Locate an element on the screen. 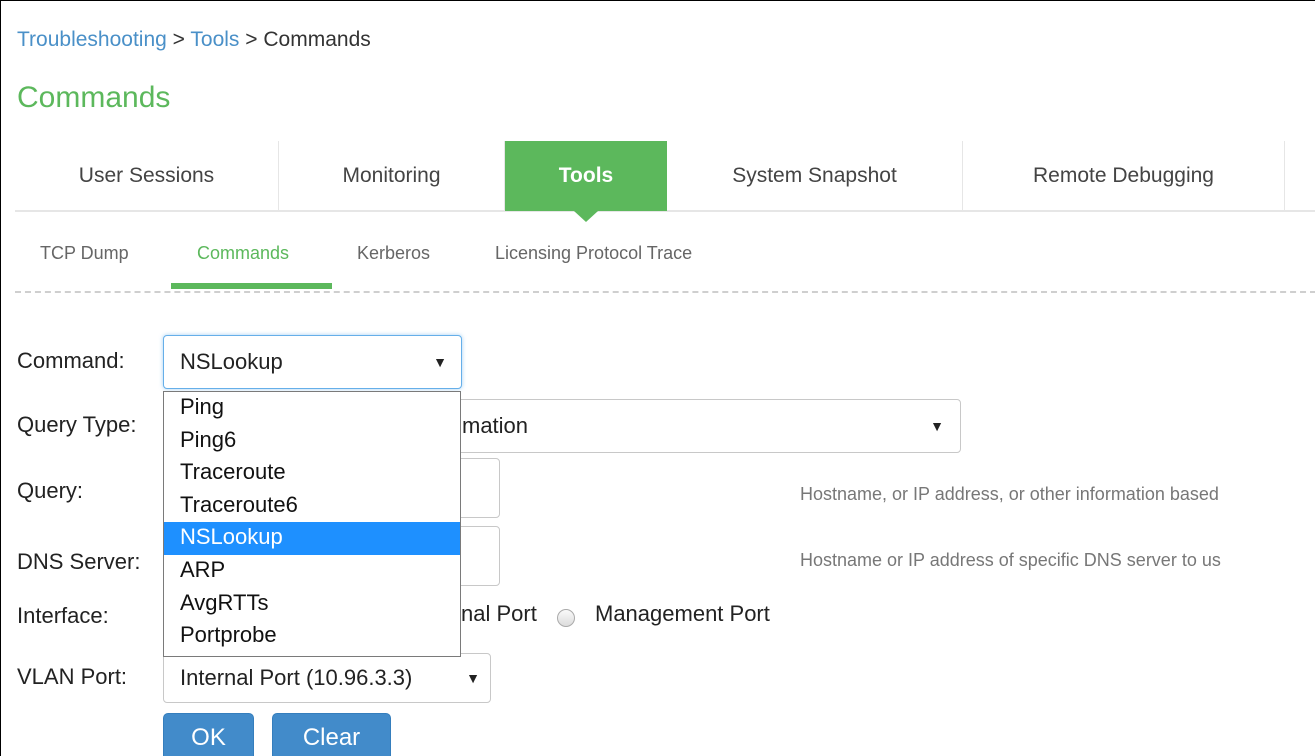  vlan-port-select-value: Internal Port (10.96.3.3) is located at coordinates (296, 677).